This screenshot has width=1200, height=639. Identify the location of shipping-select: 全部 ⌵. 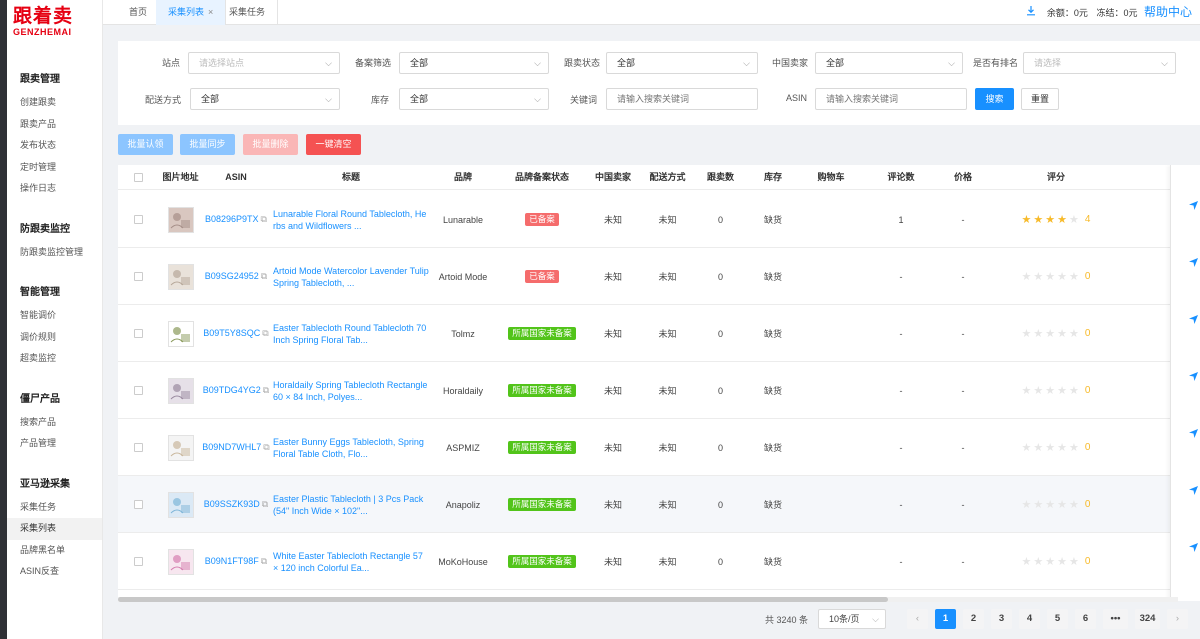
(265, 99).